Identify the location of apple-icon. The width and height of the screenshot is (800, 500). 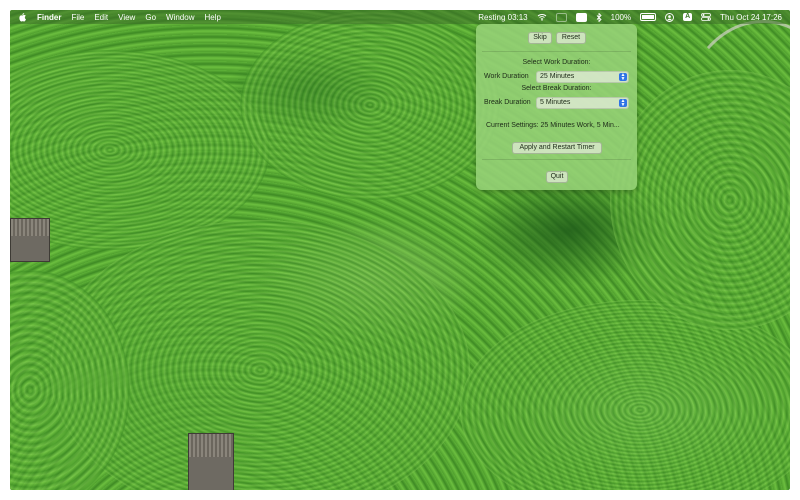
(22, 17).